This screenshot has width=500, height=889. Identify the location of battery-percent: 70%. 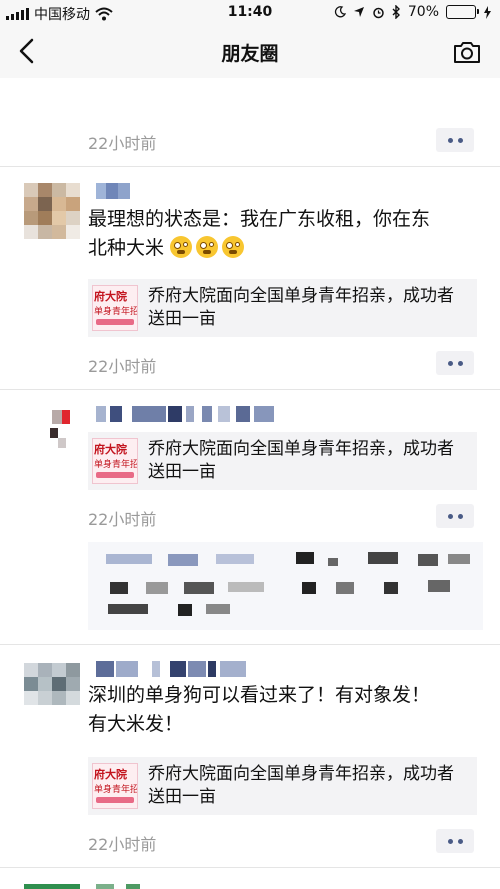
(423, 12).